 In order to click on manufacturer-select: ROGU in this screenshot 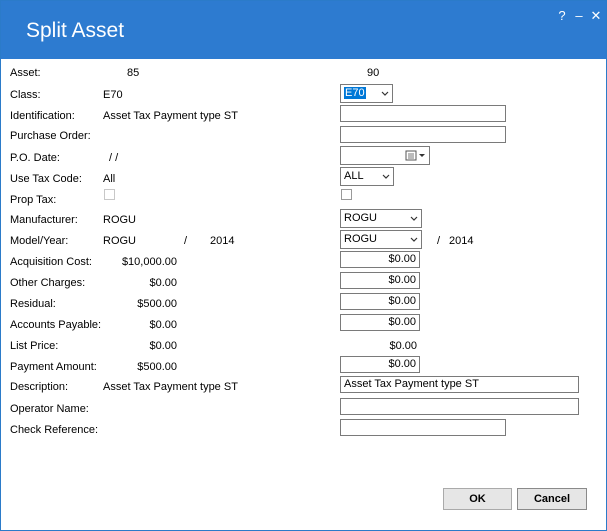, I will do `click(381, 218)`.